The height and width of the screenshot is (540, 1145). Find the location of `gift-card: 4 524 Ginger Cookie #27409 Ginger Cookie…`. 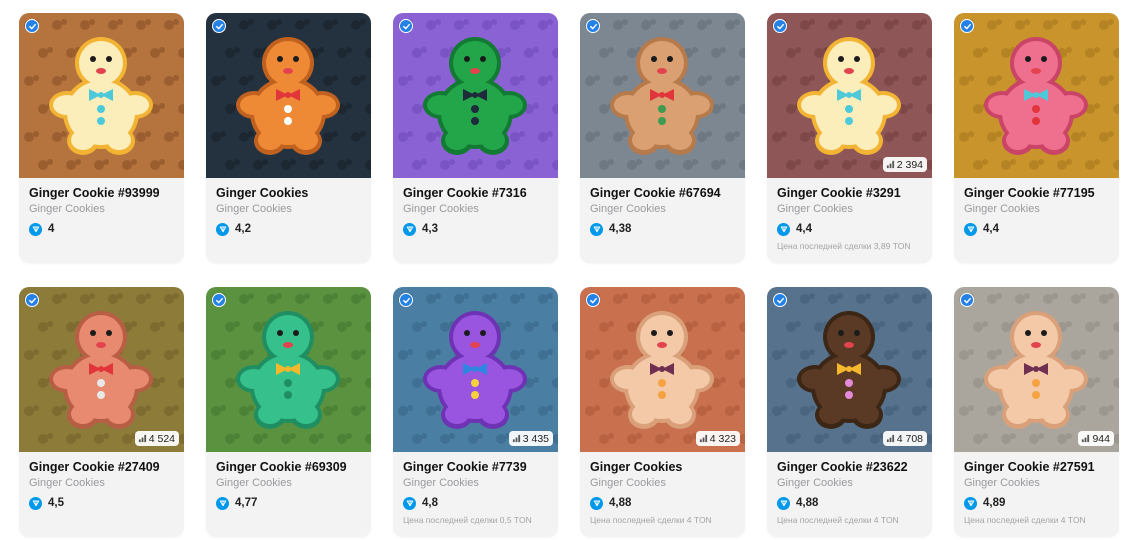

gift-card: 4 524 Ginger Cookie #27409 Ginger Cookie… is located at coordinates (101, 412).